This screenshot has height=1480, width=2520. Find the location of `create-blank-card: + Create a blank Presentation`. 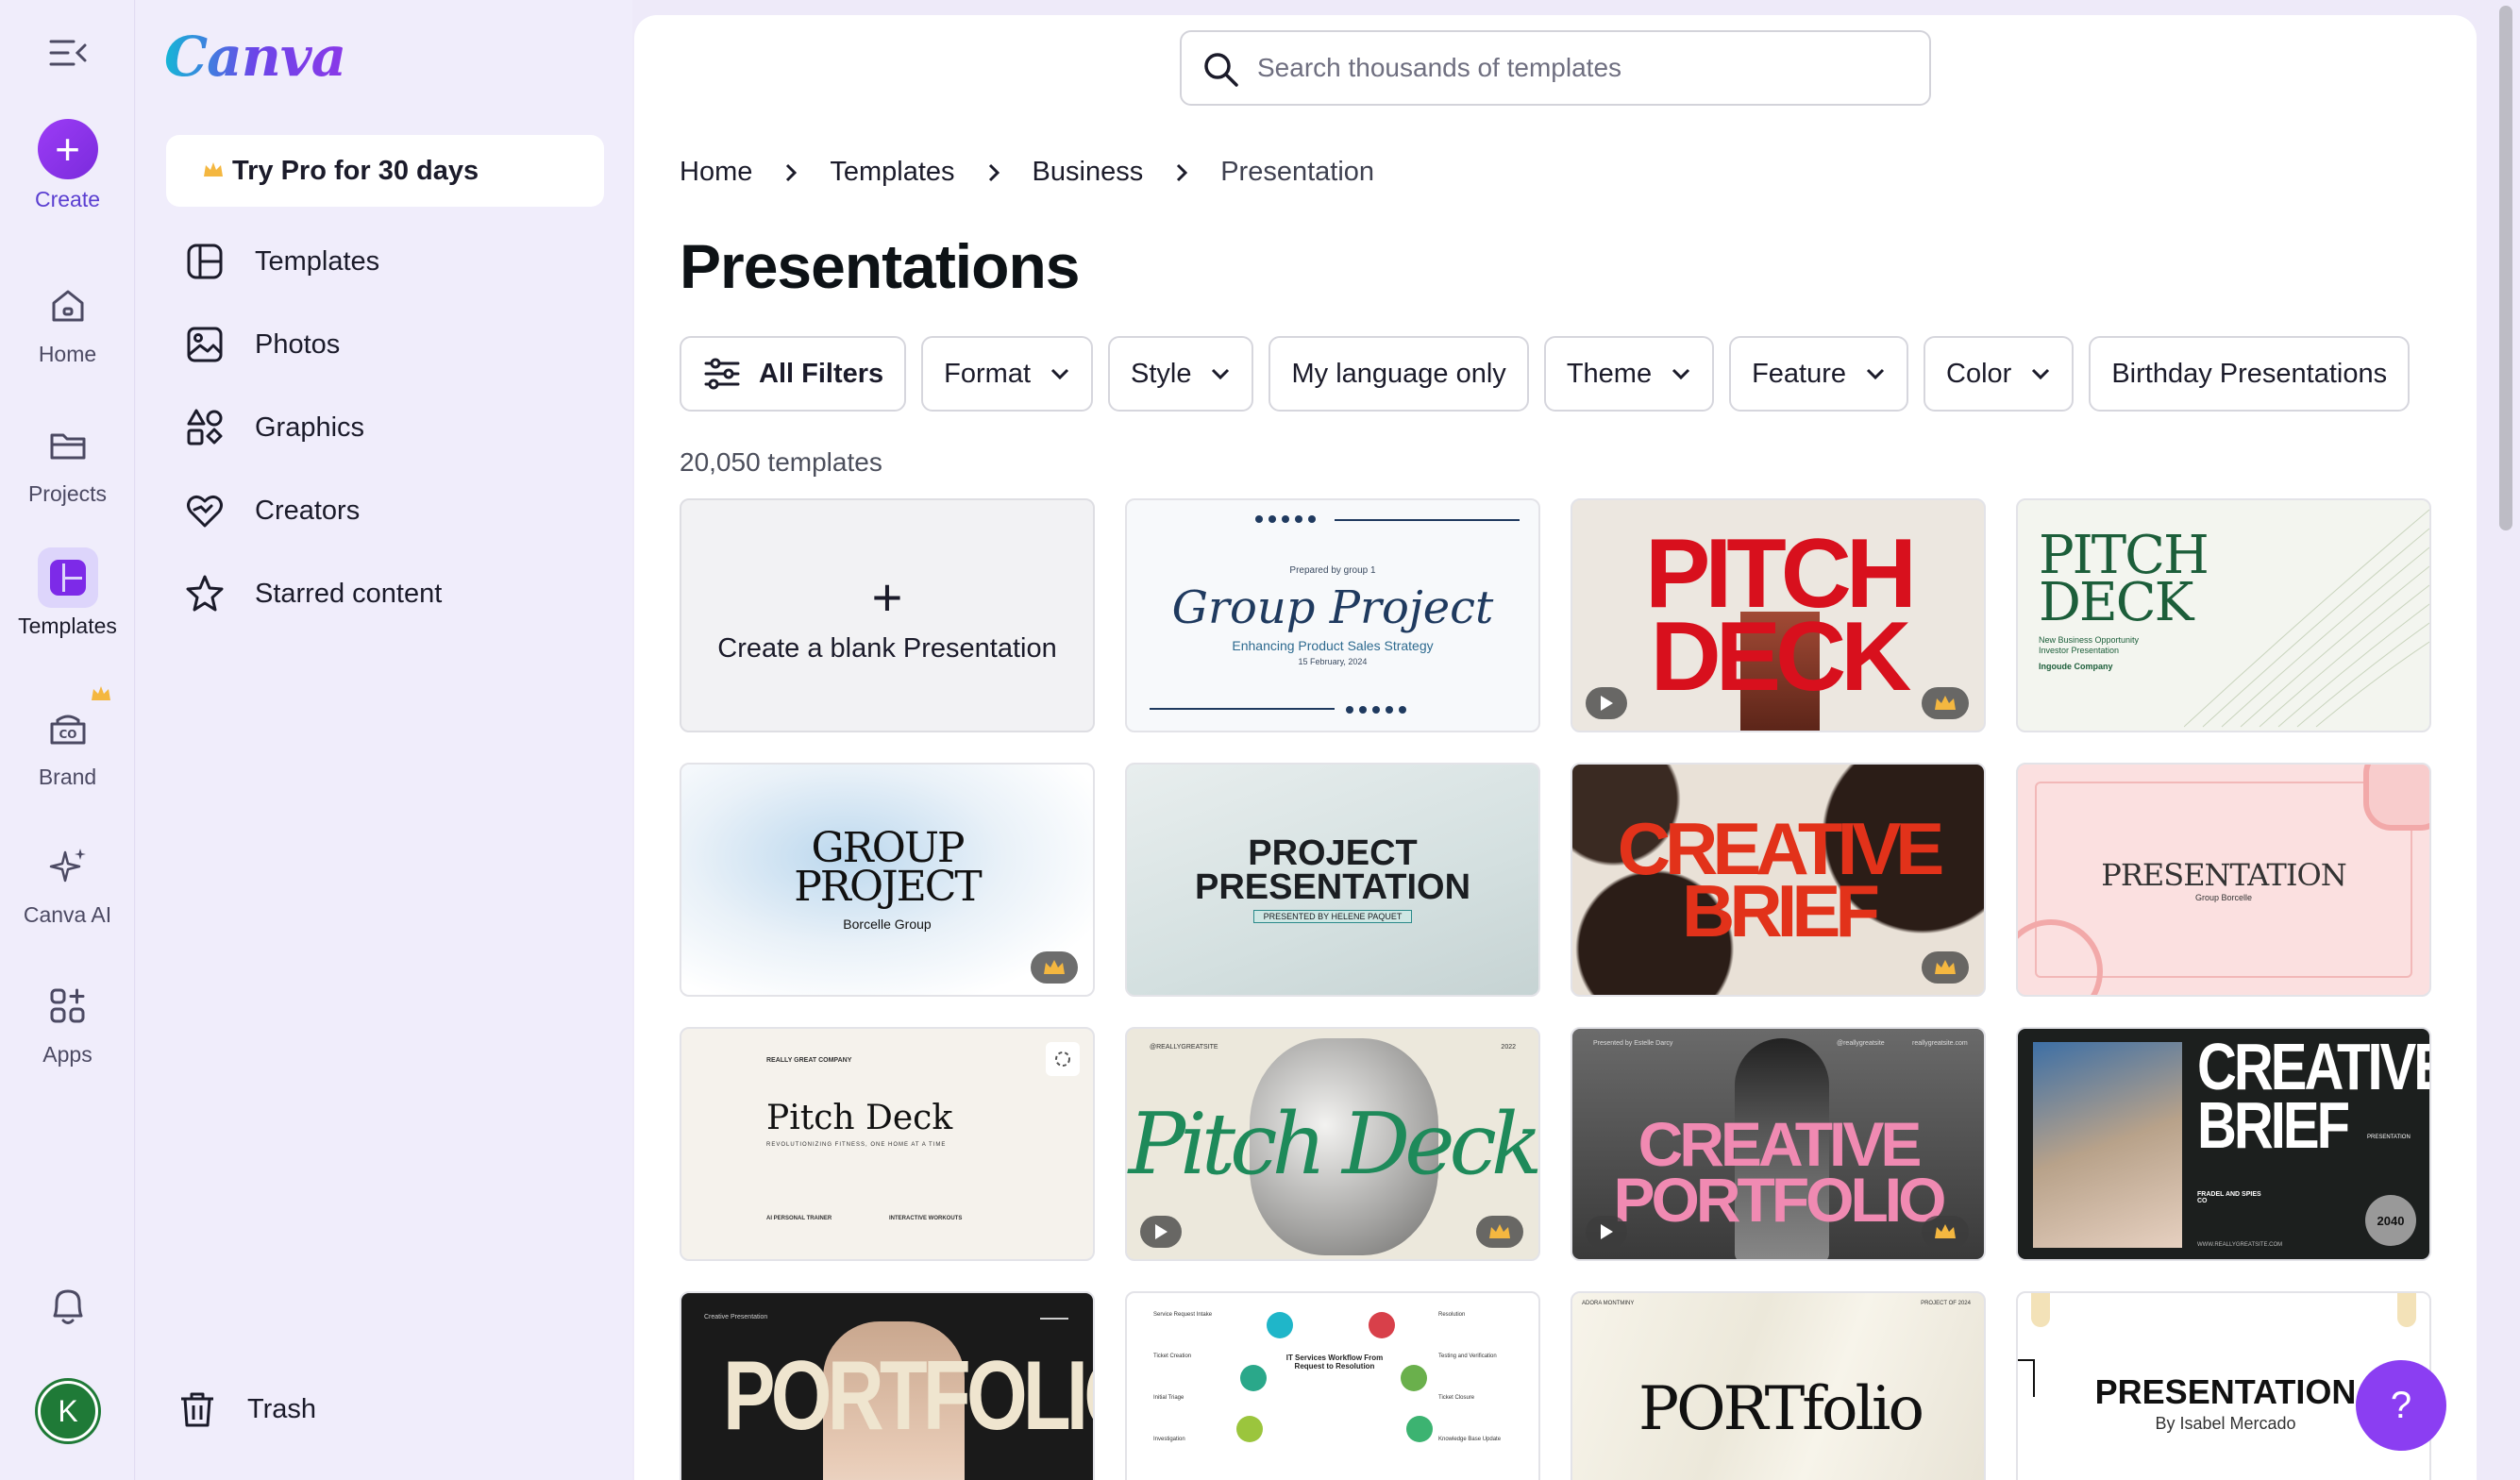

create-blank-card: + Create a blank Presentation is located at coordinates (887, 615).